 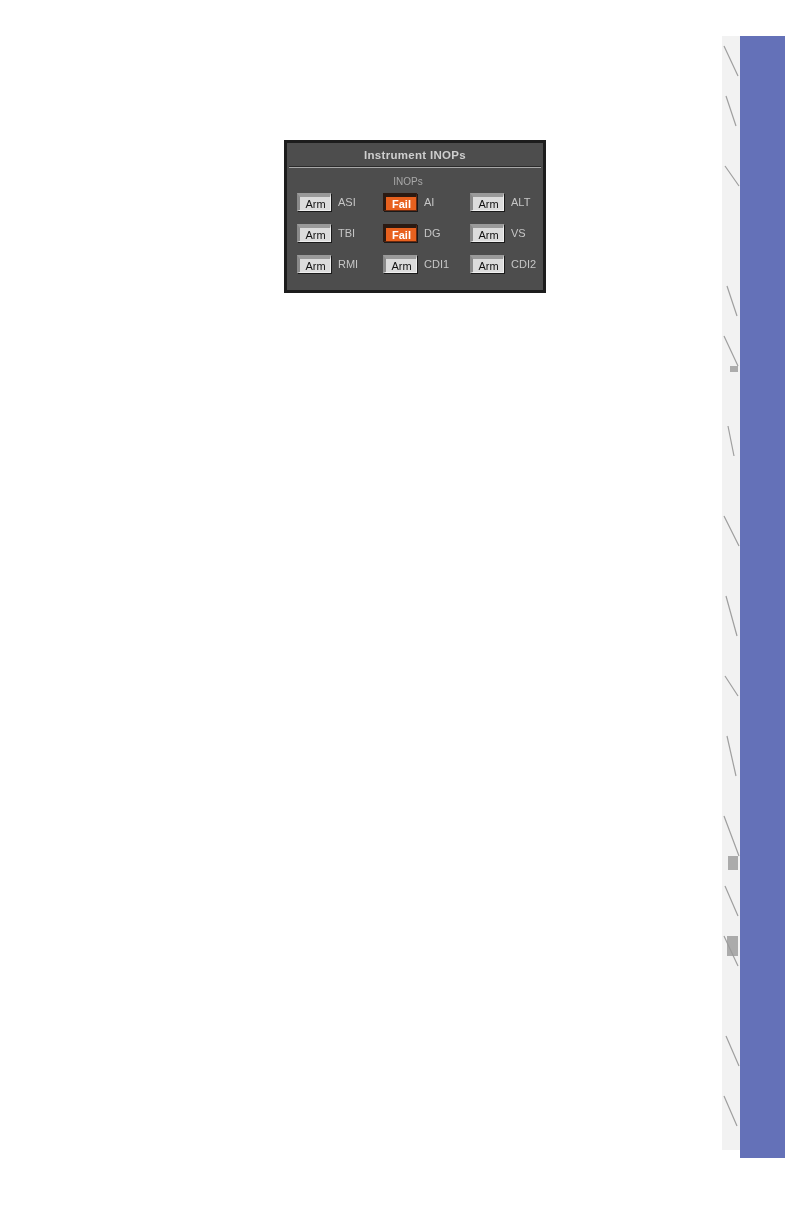 What do you see at coordinates (348, 264) in the screenshot?
I see `instrument-label: RMI` at bounding box center [348, 264].